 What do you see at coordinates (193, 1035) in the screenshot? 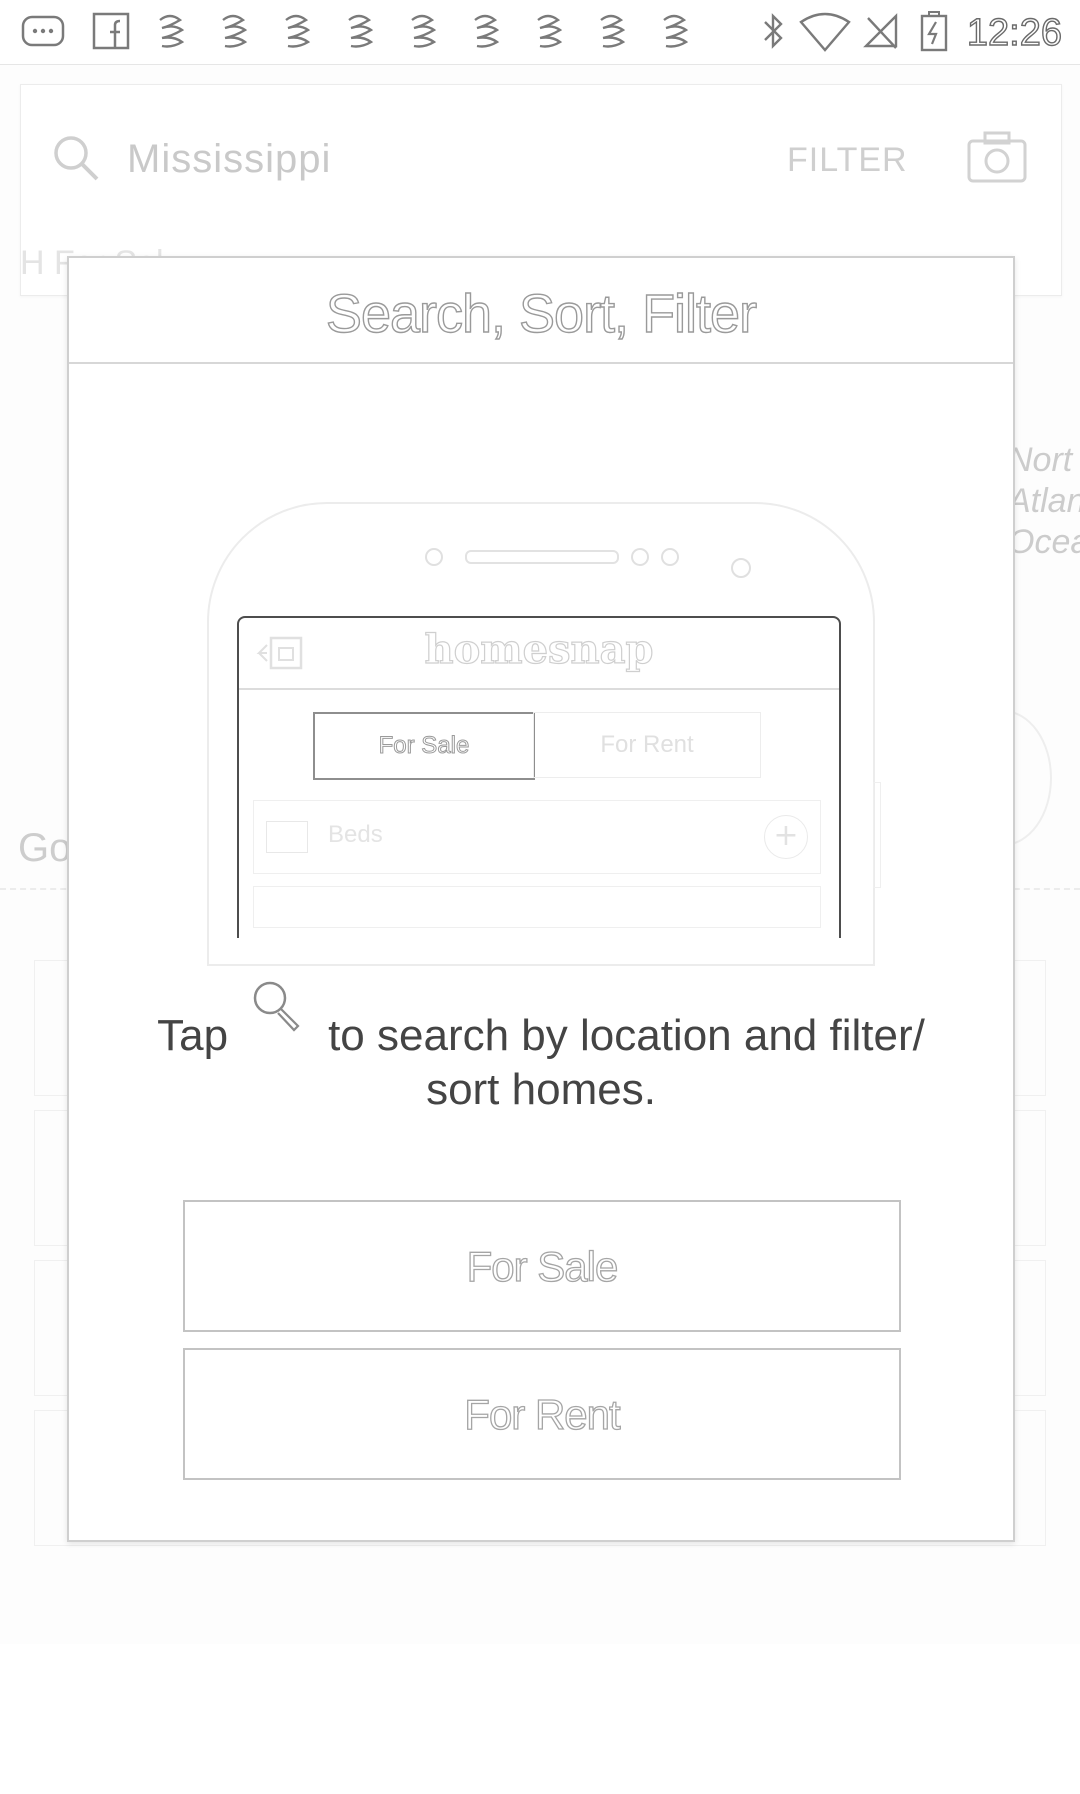
I see `instruction-prefix: Tap` at bounding box center [193, 1035].